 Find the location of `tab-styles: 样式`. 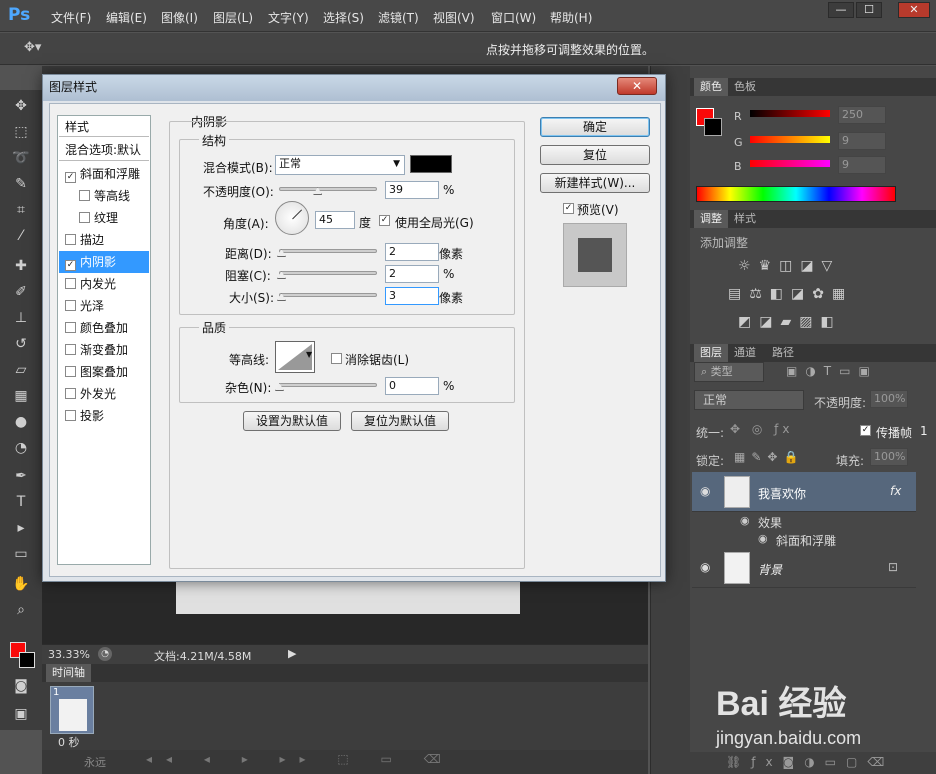

tab-styles: 样式 is located at coordinates (745, 219).